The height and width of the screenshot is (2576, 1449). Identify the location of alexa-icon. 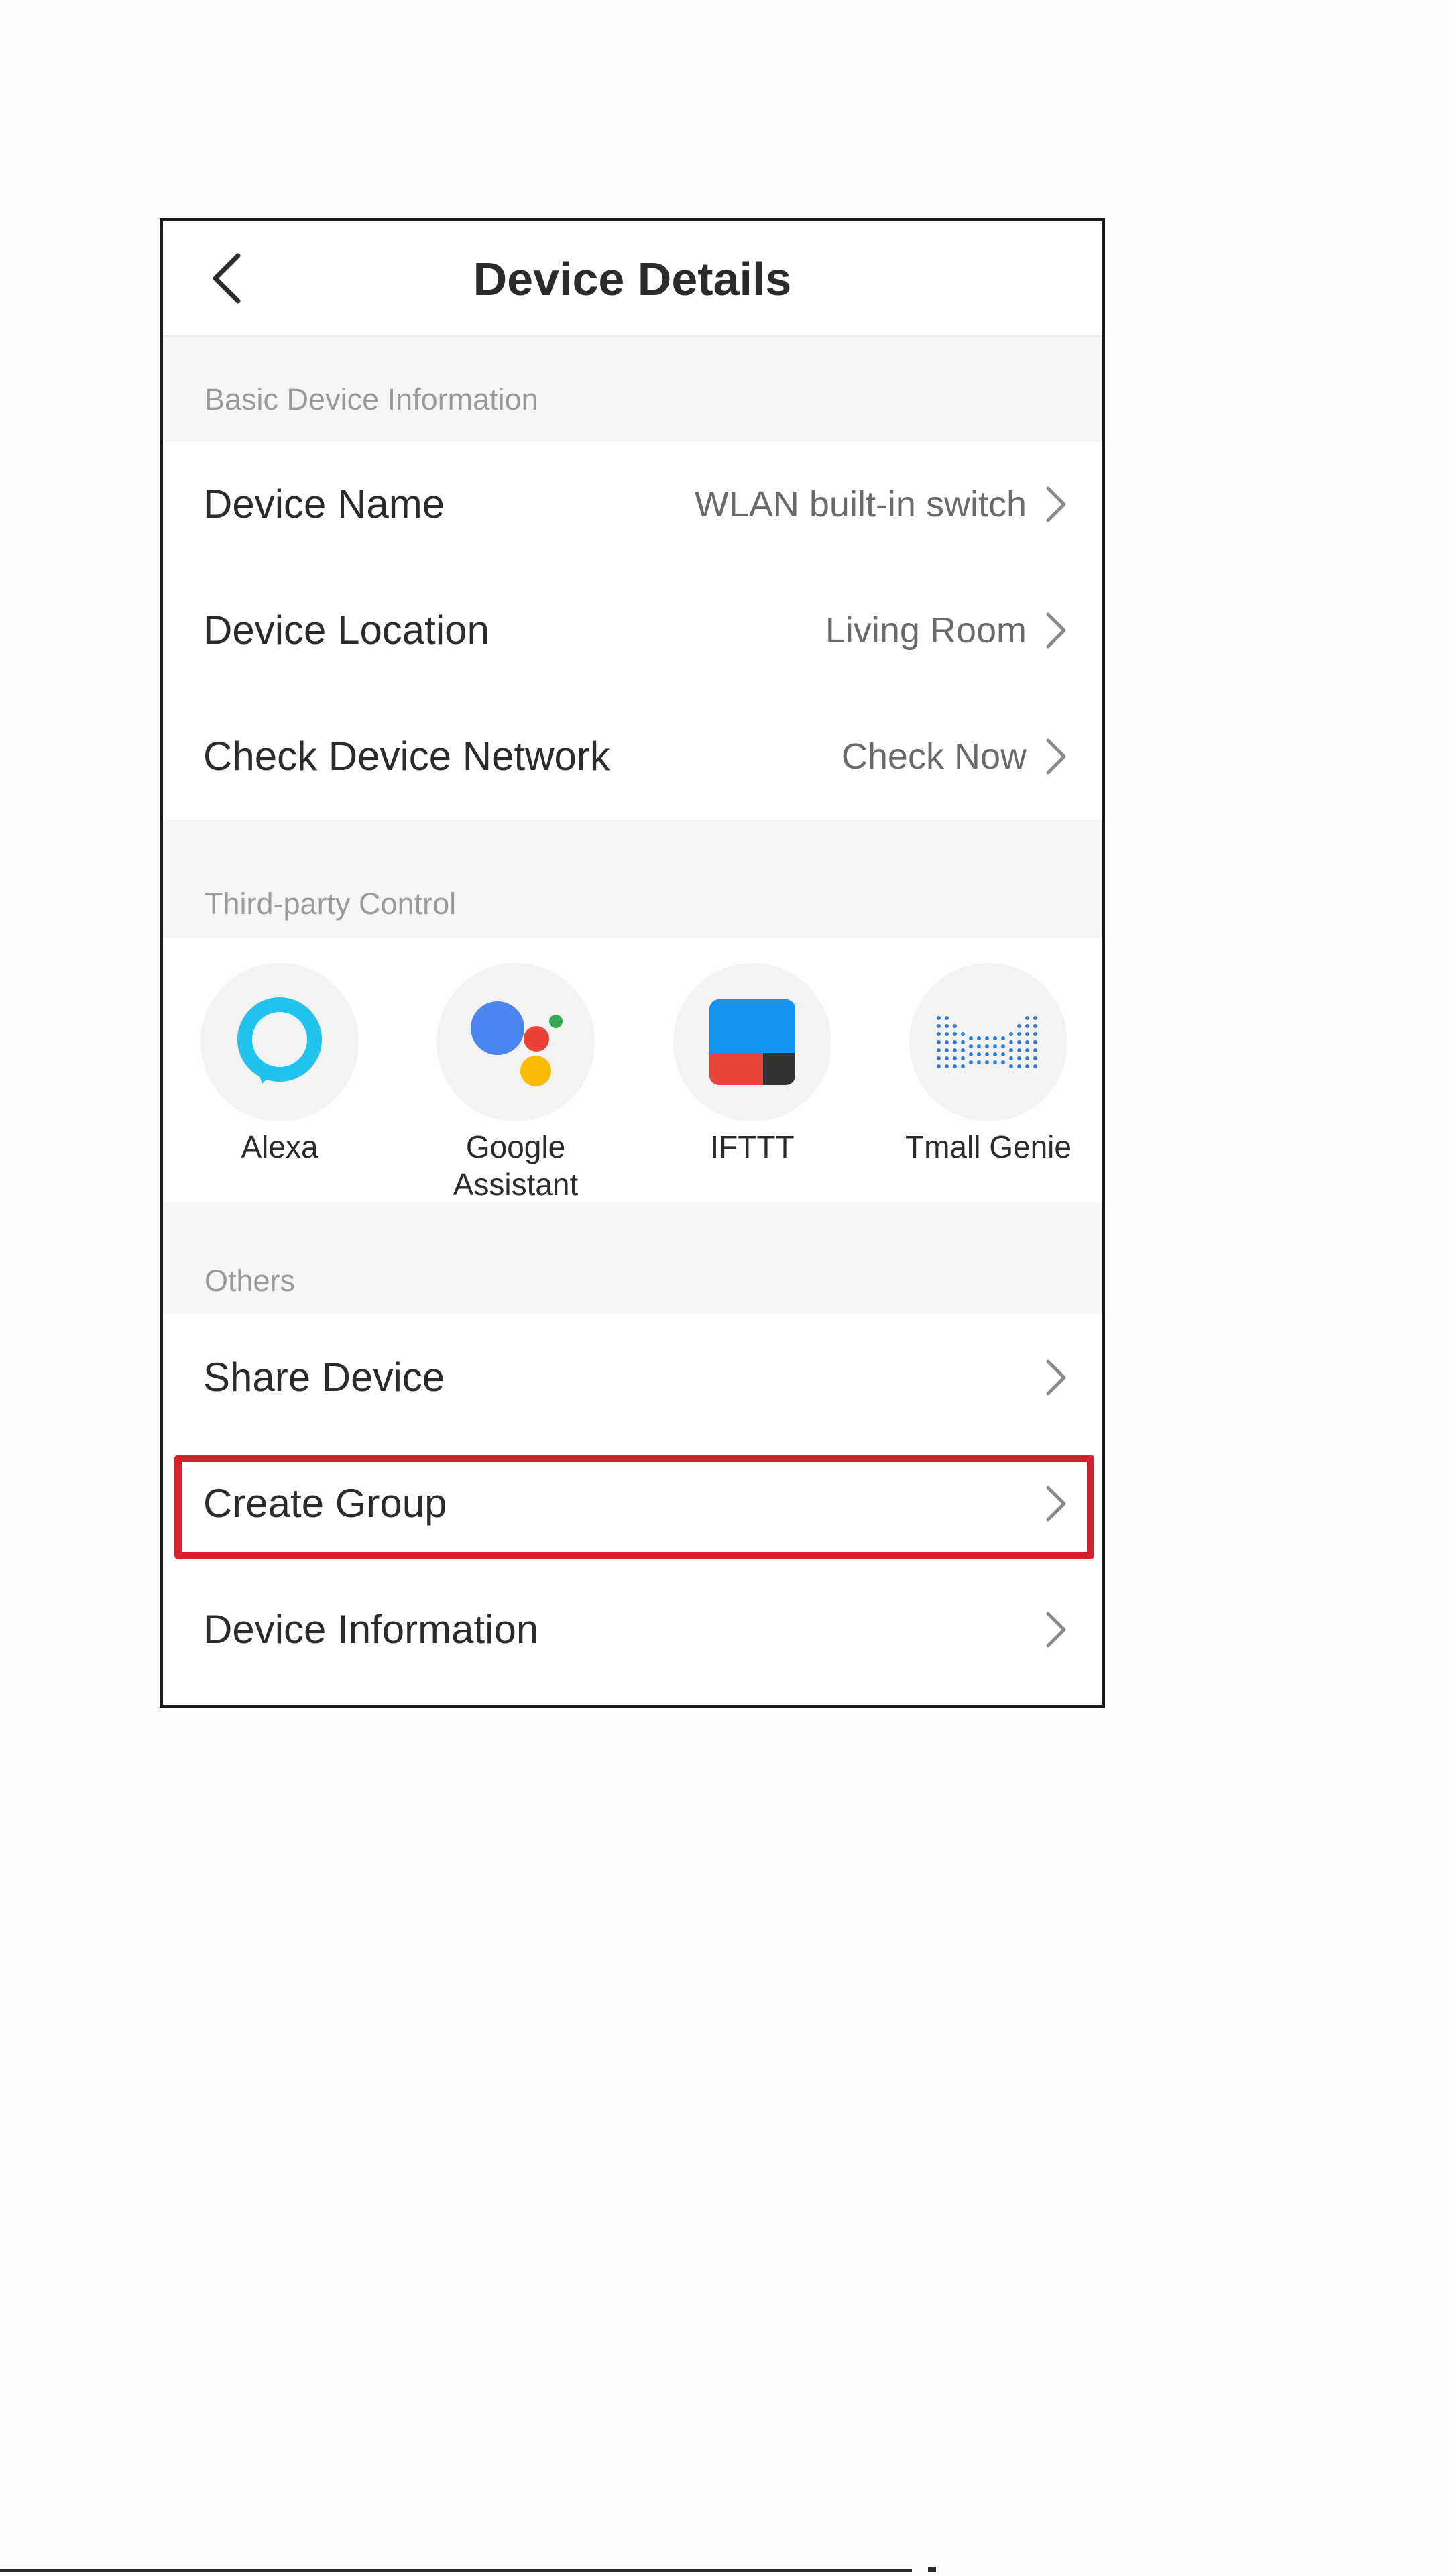
(280, 1040).